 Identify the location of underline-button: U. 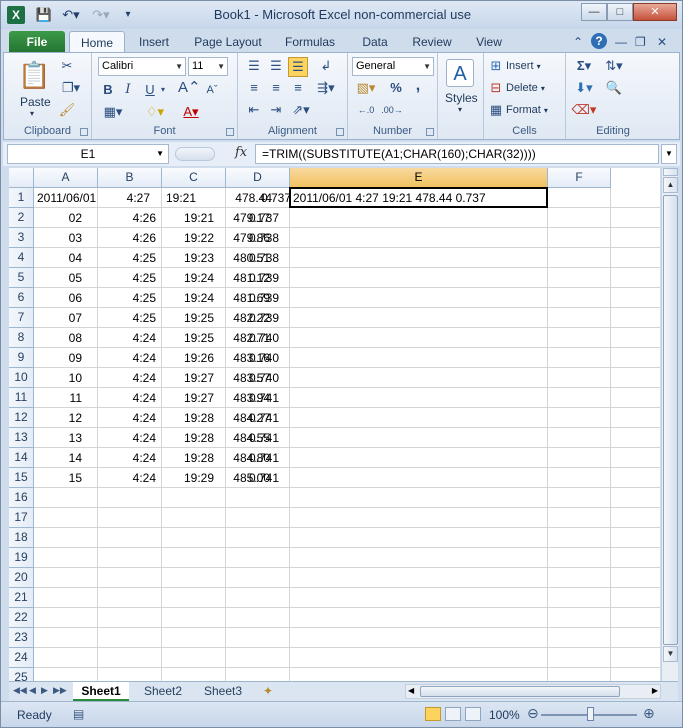
(150, 90).